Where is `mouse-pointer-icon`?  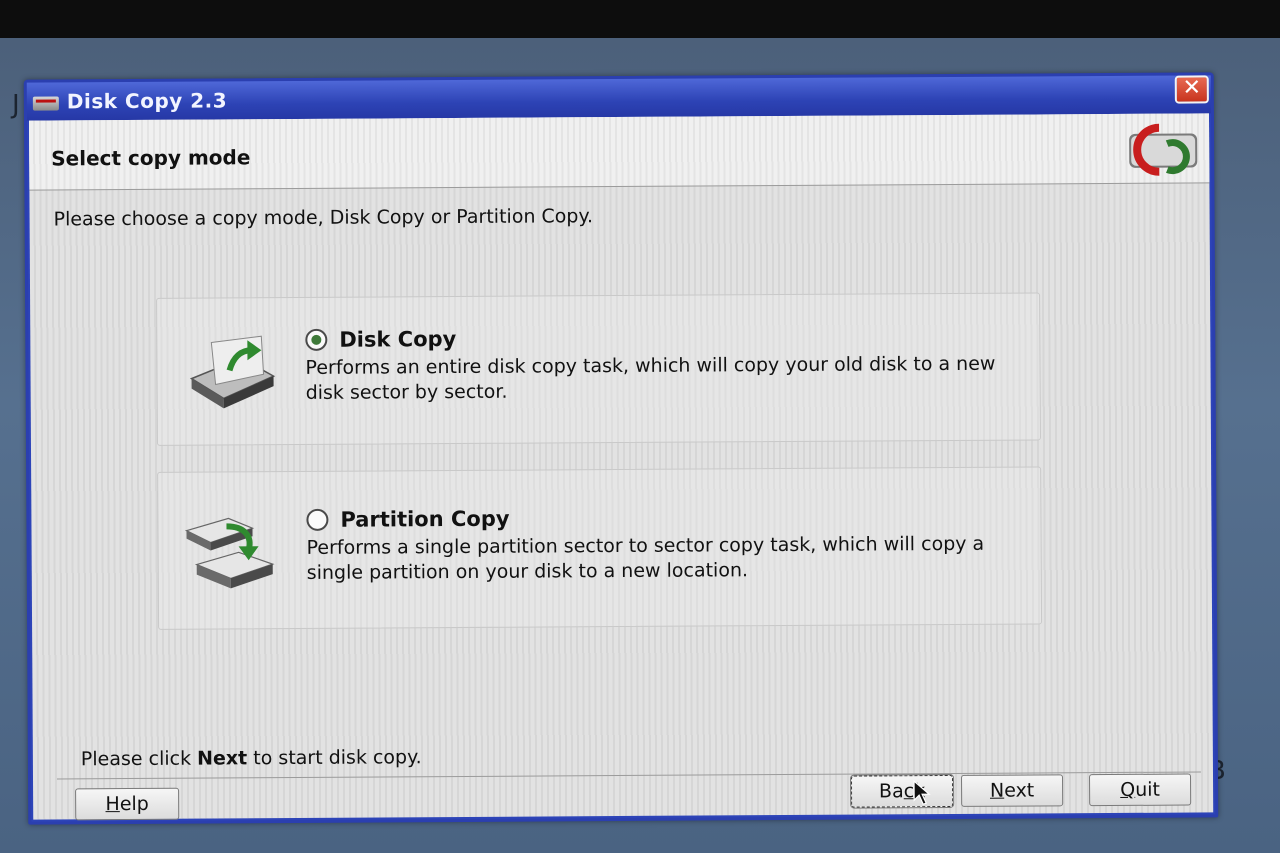 mouse-pointer-icon is located at coordinates (922, 792).